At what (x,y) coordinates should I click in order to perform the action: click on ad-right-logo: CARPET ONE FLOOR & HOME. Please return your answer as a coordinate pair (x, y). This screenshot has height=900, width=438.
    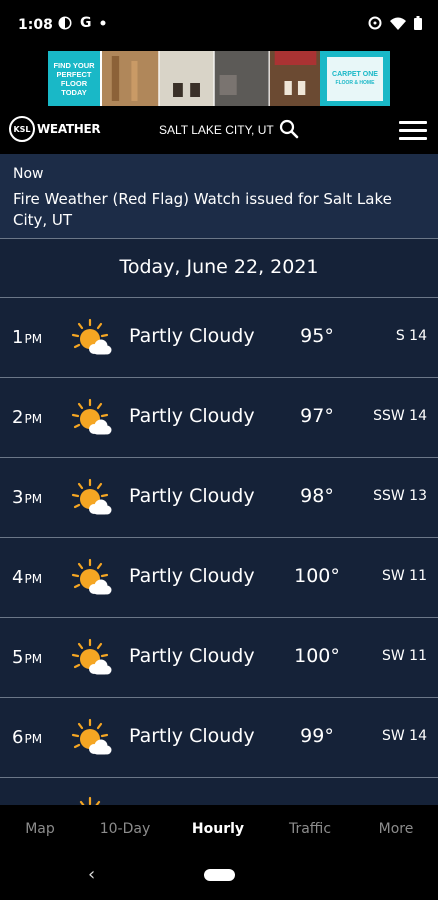
    Looking at the image, I should click on (355, 78).